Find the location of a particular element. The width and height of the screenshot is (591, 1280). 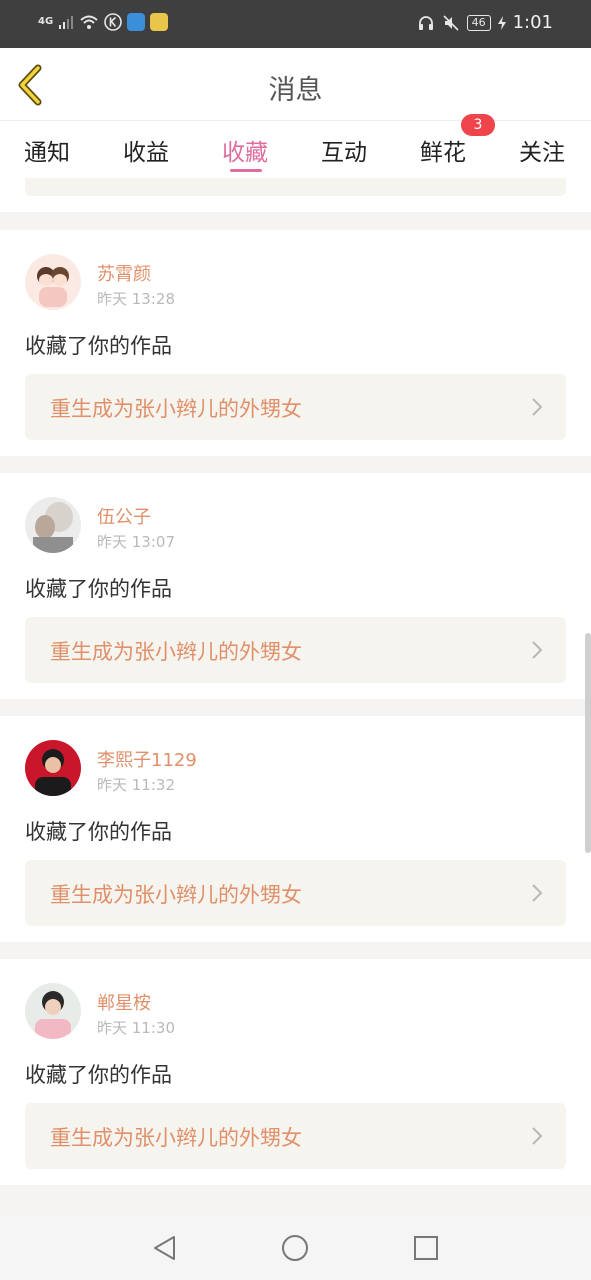

user-name: 李熙子1129 is located at coordinates (147, 759).